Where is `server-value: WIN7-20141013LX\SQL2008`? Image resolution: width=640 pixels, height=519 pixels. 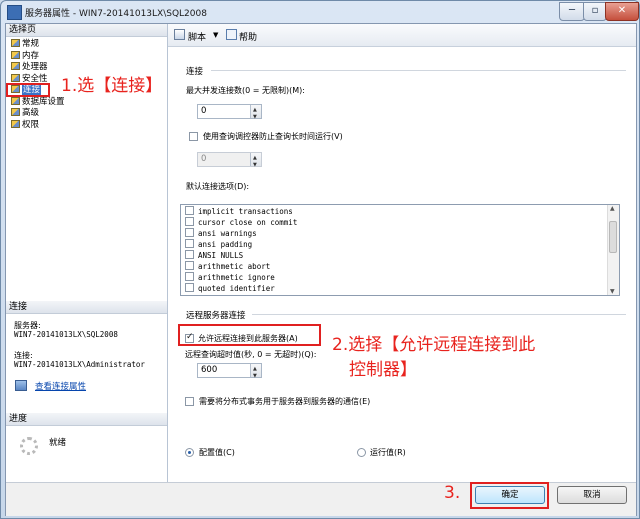
server-value: WIN7-20141013LX\SQL2008 is located at coordinates (66, 334).